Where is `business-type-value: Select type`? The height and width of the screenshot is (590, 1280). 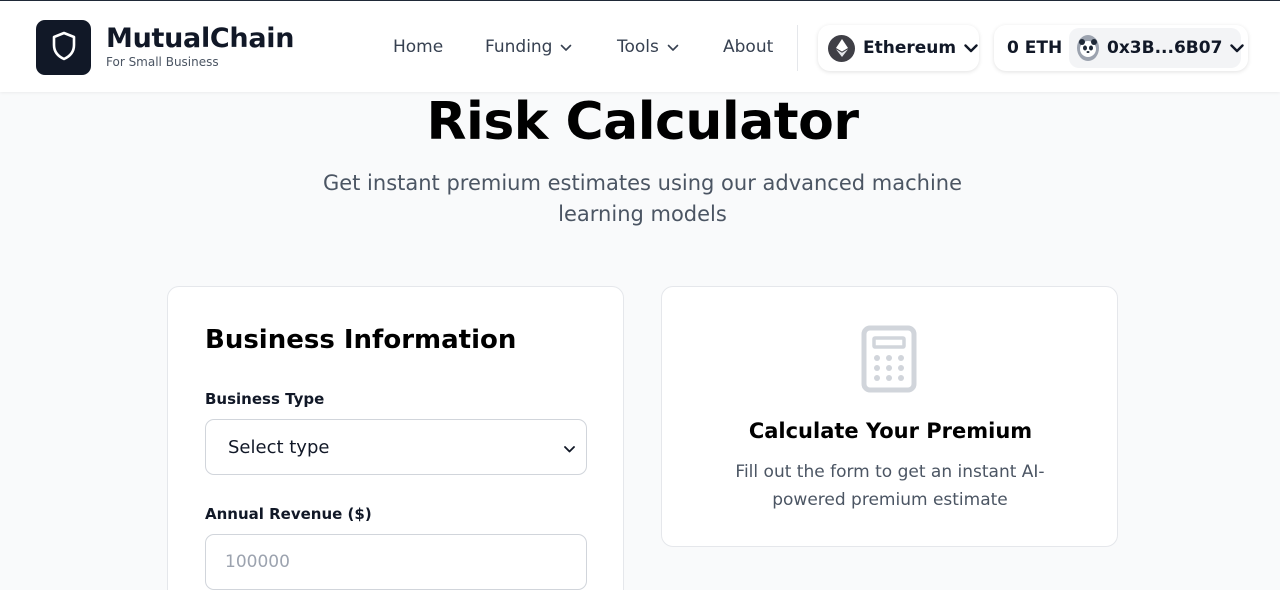
business-type-value: Select type is located at coordinates (279, 447).